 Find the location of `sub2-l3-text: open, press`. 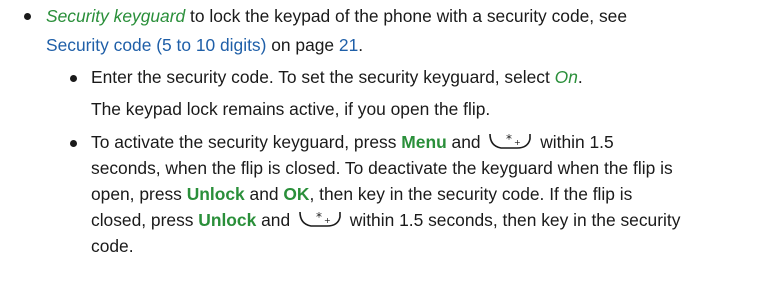

sub2-l3-text: open, press is located at coordinates (139, 194).